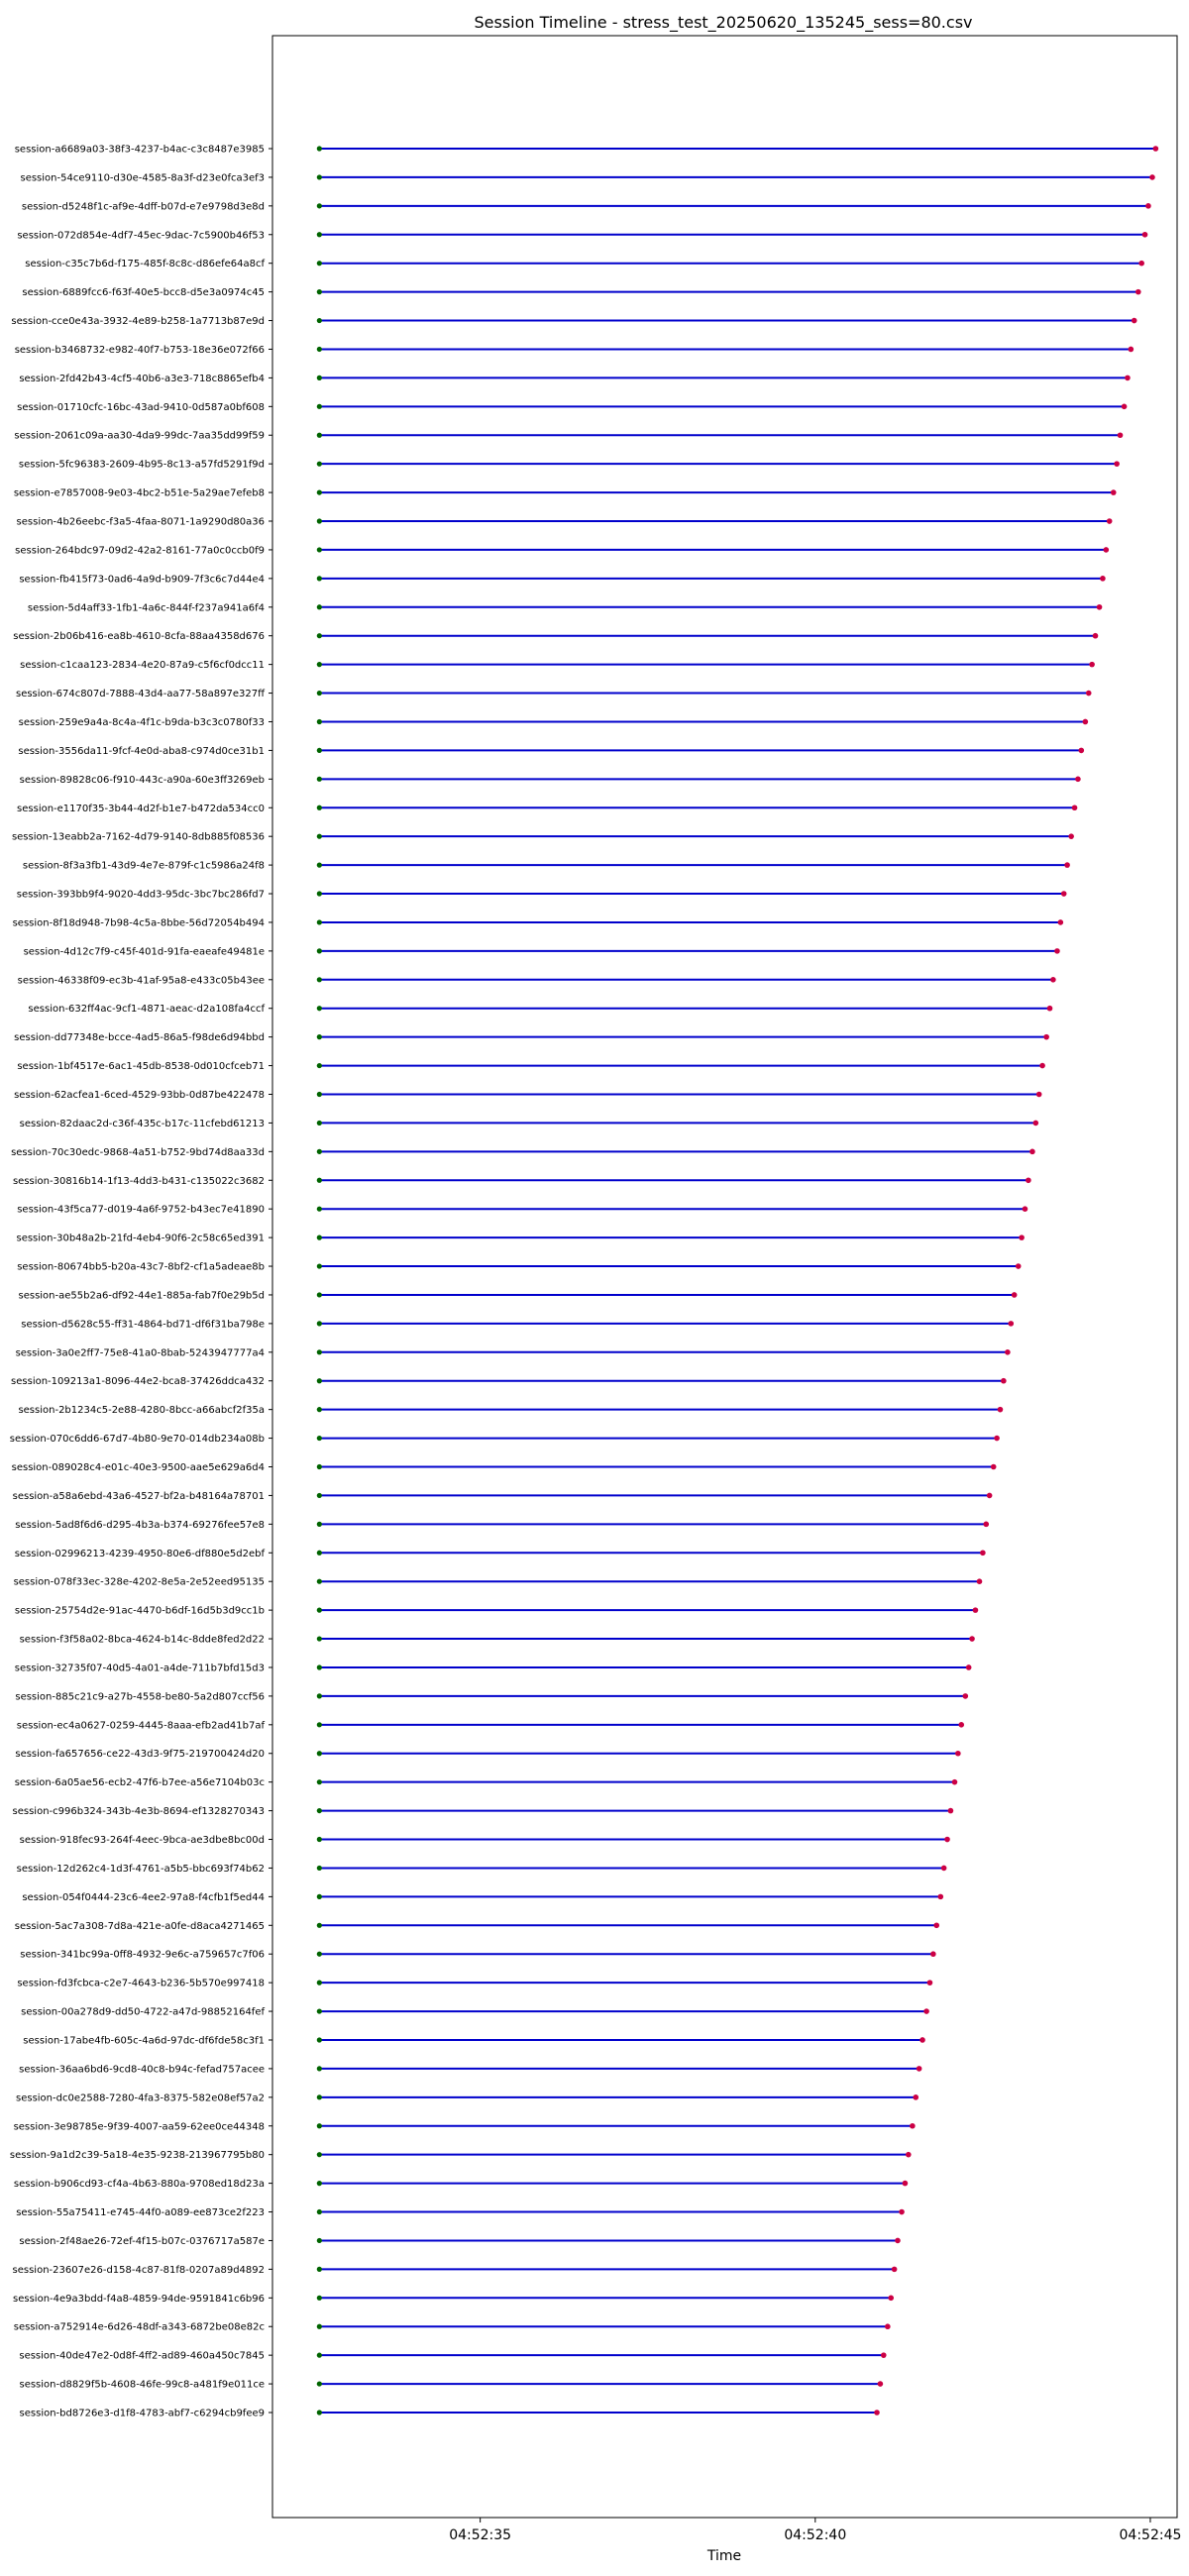 The width and height of the screenshot is (1189, 2576). I want to click on x-tick-label: 04:52:45, so click(1151, 2535).